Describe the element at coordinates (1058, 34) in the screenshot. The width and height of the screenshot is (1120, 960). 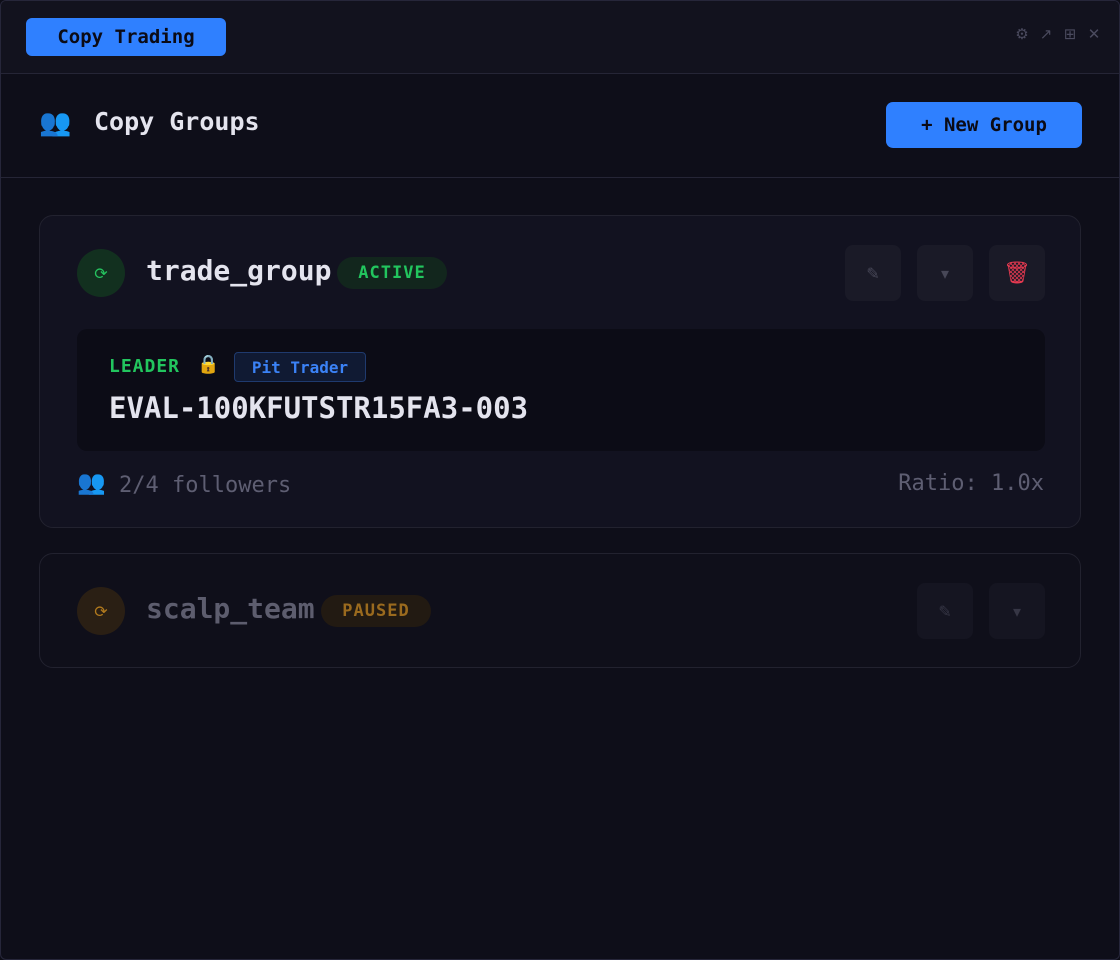
I see `window-controls: ⚙ ↗ ⊞ ✕` at that location.